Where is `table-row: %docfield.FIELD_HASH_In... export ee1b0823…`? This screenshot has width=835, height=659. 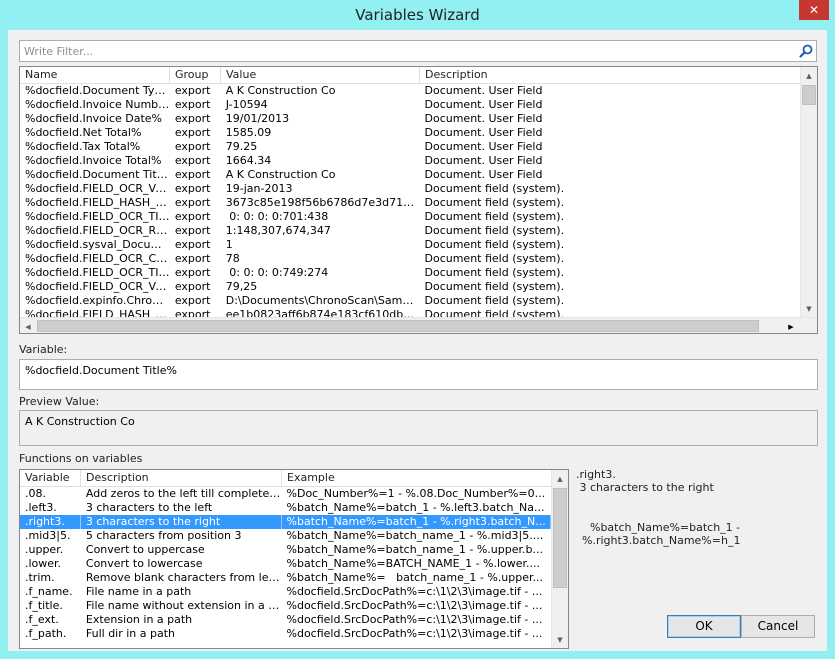 table-row: %docfield.FIELD_HASH_In... export ee1b0823… is located at coordinates (410, 312).